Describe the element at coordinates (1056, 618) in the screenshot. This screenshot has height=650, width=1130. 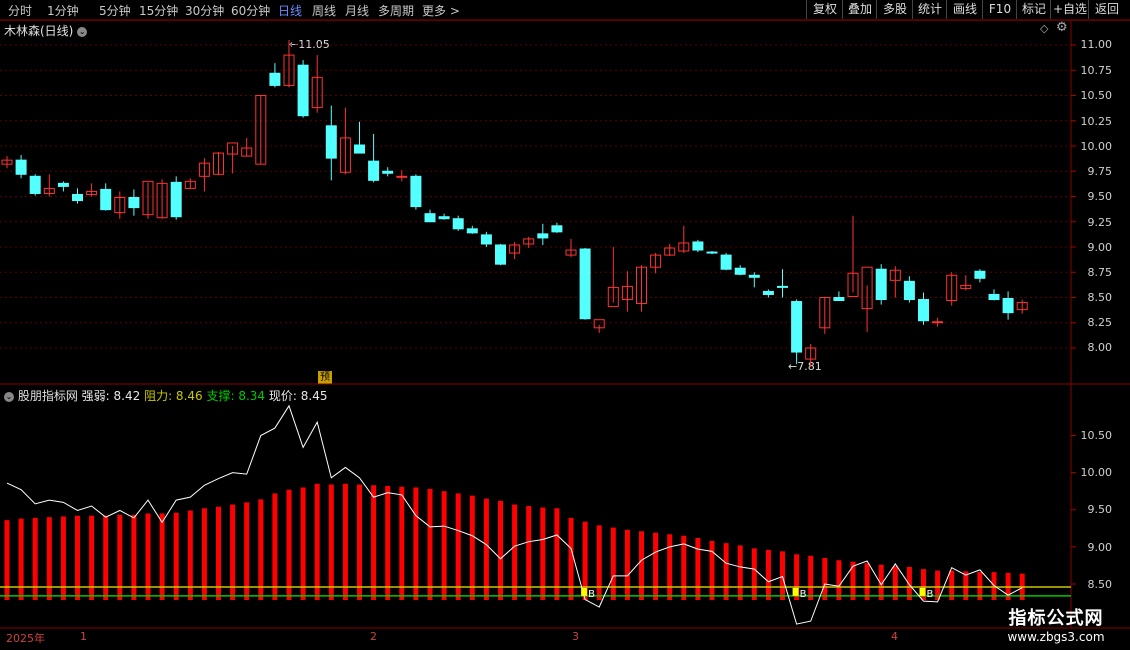
I see `watermark-title: 指标公式网` at that location.